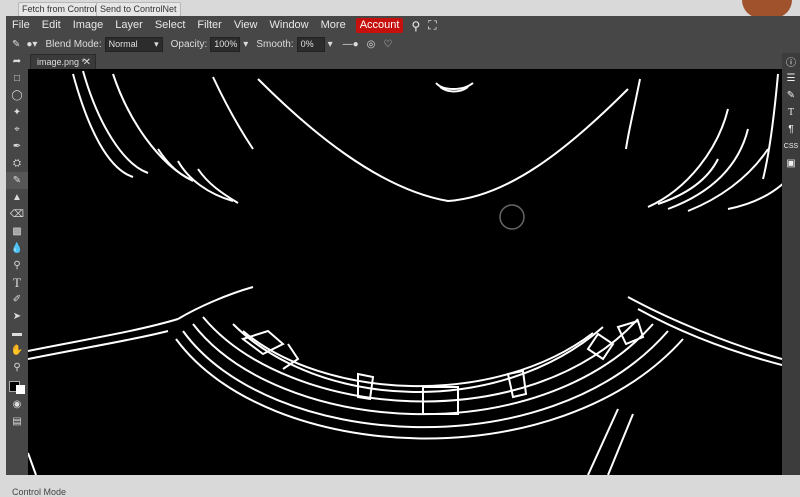 This screenshot has height=497, width=800. I want to click on menu-file: File, so click(21, 25).